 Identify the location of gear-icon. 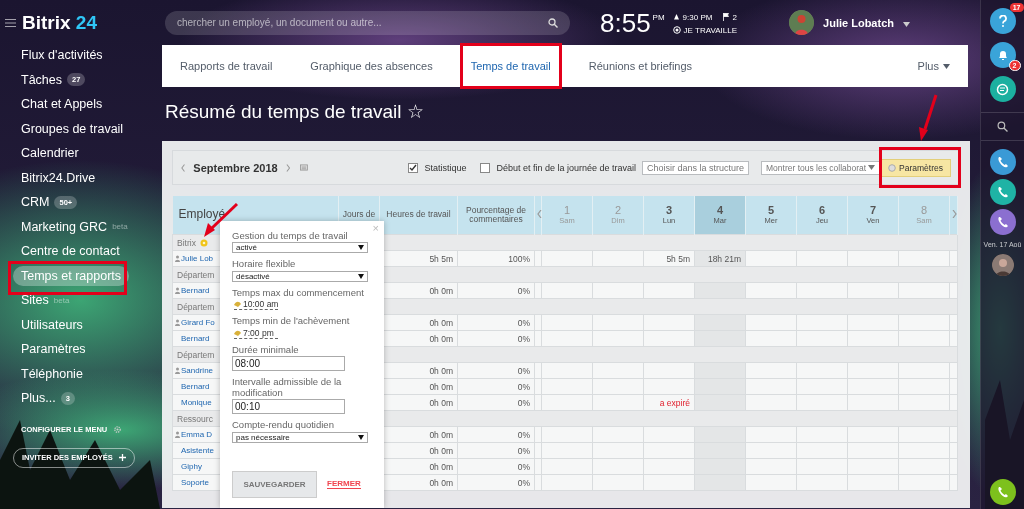
(892, 167).